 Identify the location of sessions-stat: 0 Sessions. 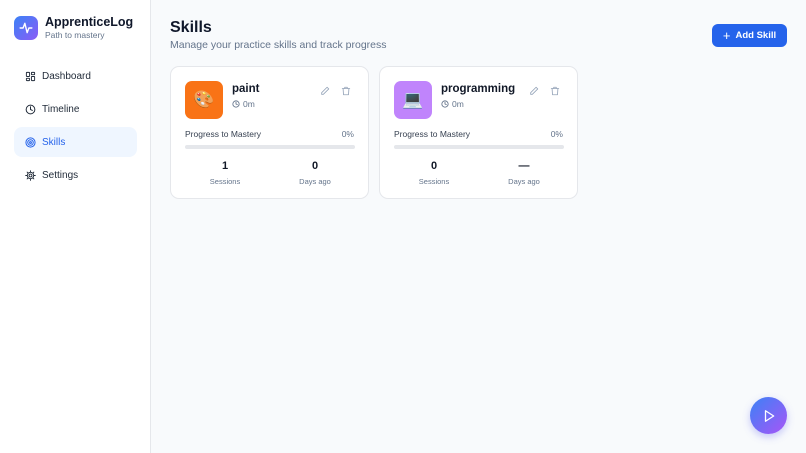
(434, 173).